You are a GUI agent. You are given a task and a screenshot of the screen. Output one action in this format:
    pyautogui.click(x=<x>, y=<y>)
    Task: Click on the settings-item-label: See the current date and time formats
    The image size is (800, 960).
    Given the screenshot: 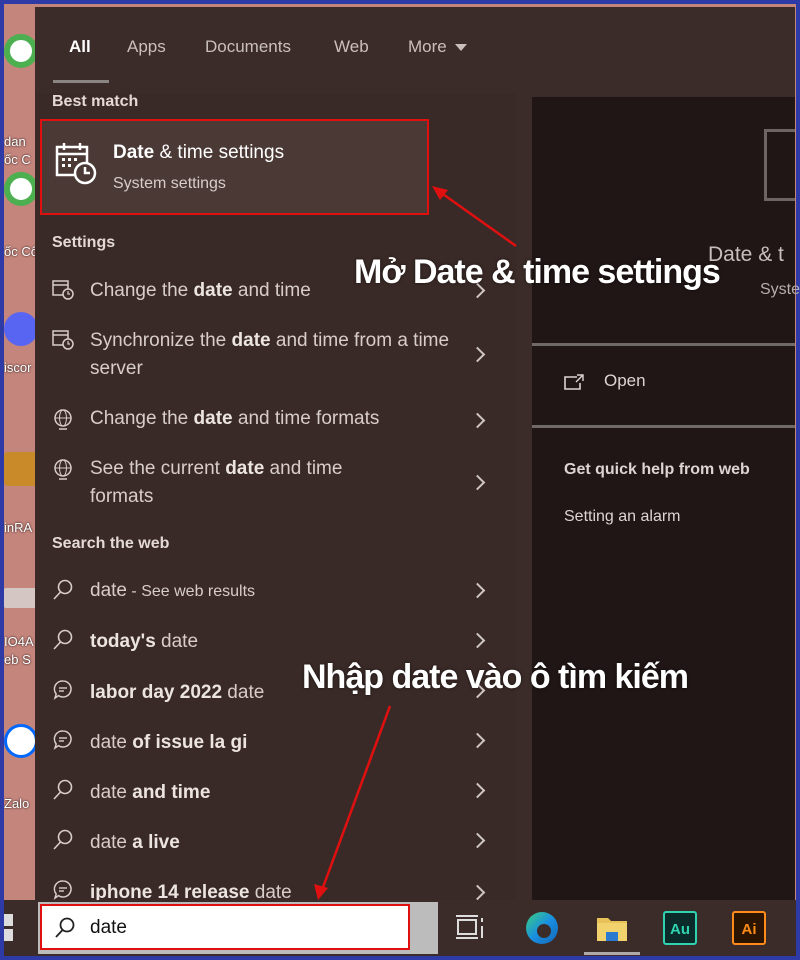 What is the action you would take?
    pyautogui.click(x=216, y=482)
    